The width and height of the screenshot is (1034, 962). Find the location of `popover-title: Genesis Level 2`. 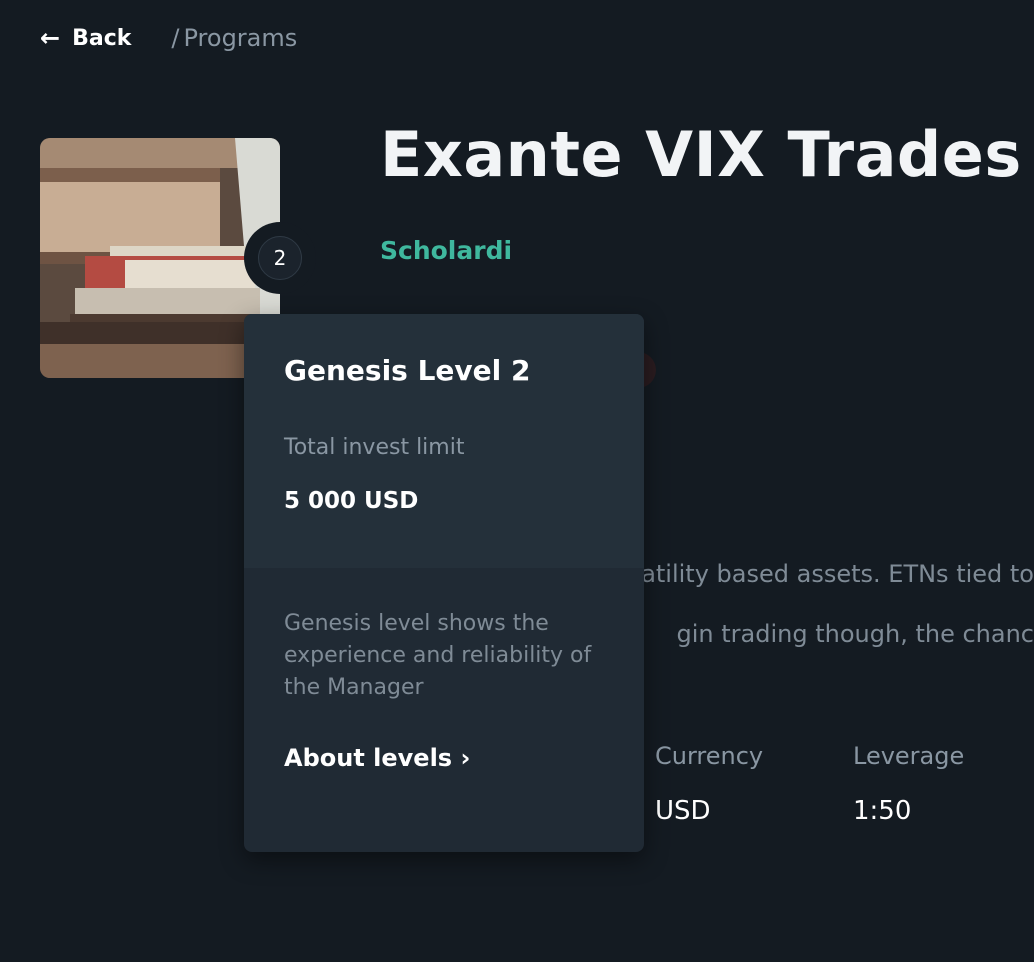

popover-title: Genesis Level 2 is located at coordinates (407, 370).